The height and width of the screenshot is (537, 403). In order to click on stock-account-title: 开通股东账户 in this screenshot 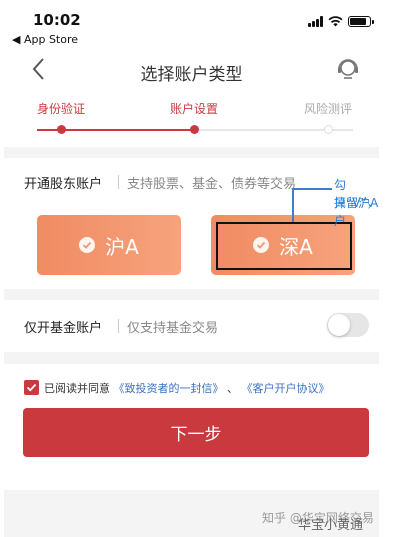, I will do `click(63, 184)`.